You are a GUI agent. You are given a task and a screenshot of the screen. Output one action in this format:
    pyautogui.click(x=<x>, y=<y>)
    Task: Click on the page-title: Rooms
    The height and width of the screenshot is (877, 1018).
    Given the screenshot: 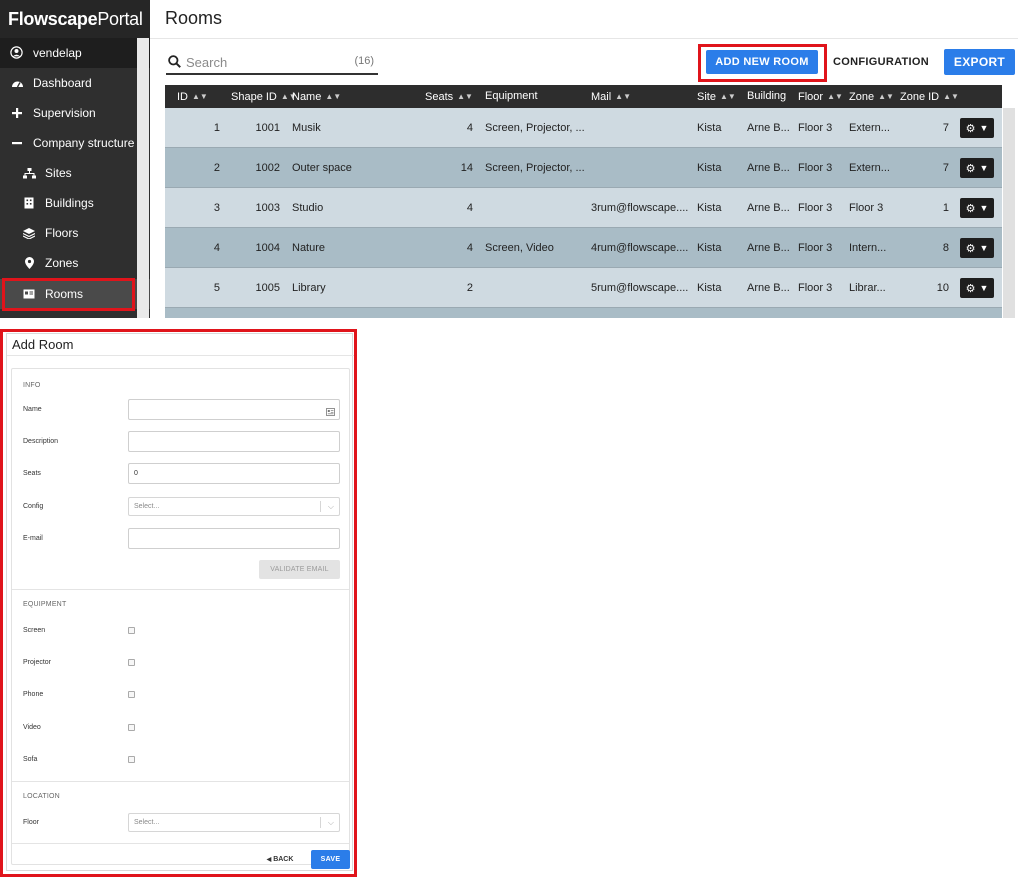 What is the action you would take?
    pyautogui.click(x=194, y=18)
    